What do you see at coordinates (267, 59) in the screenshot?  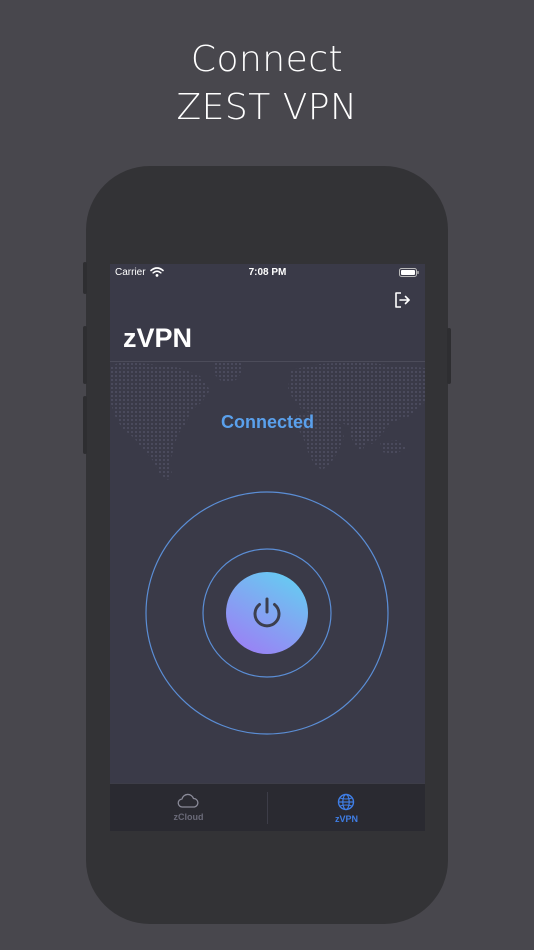 I see `promo-headline-line1: Connect` at bounding box center [267, 59].